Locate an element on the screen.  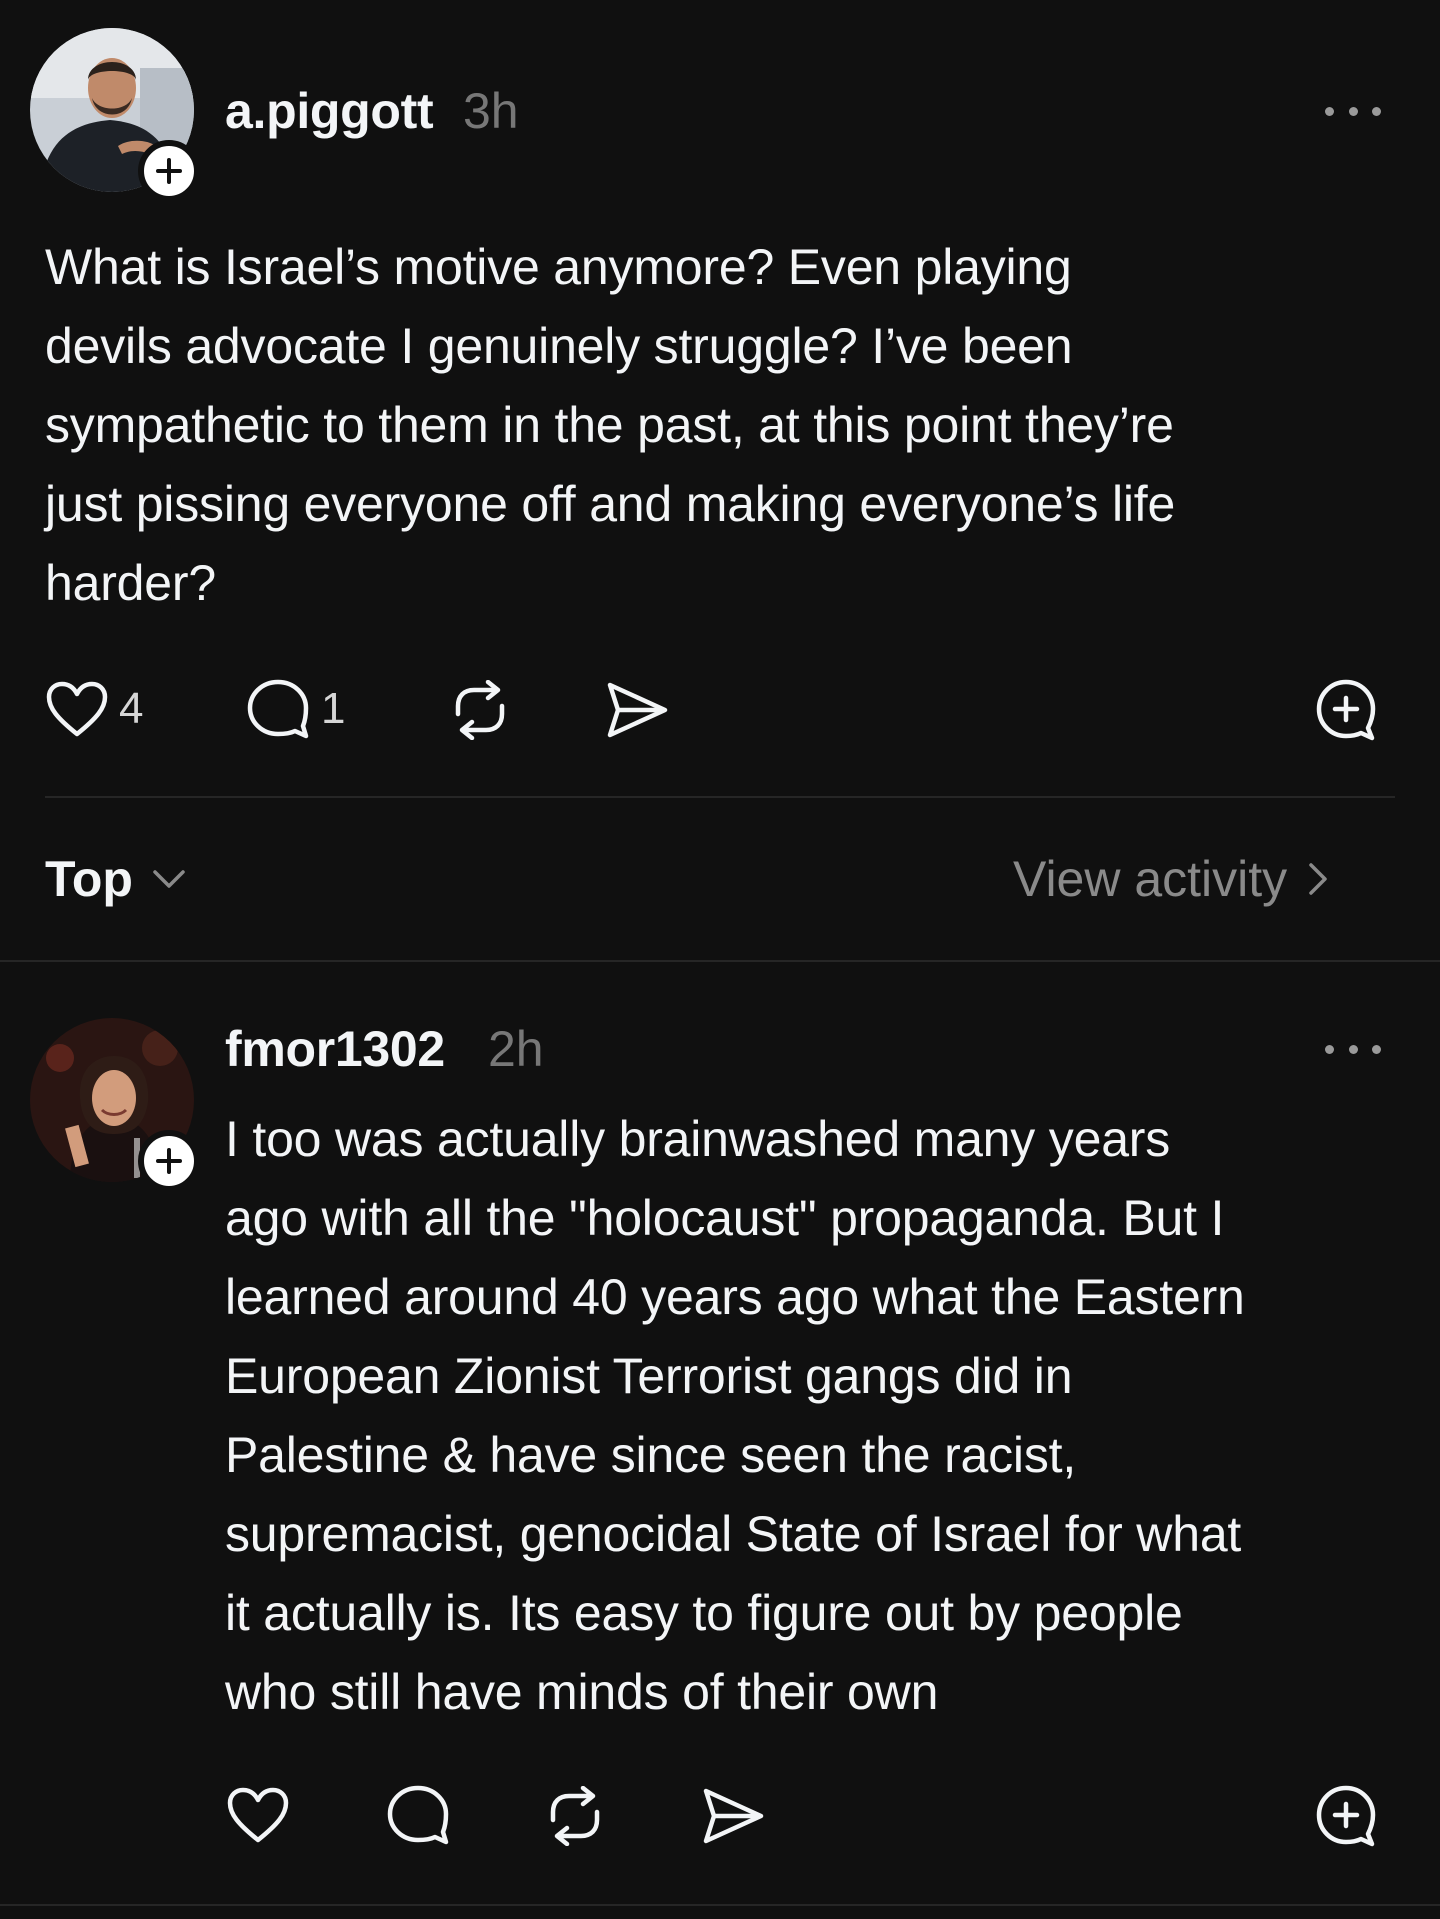
reply-count: 1 is located at coordinates (333, 708).